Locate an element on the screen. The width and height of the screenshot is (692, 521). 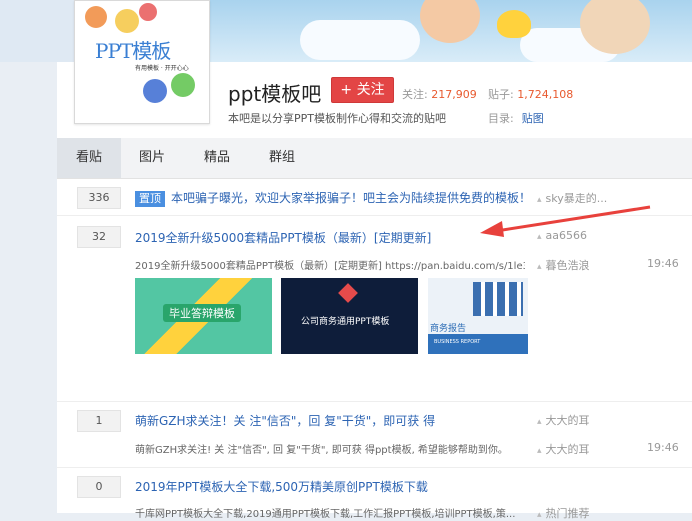
tab-threads: 看贴 is located at coordinates (89, 158).